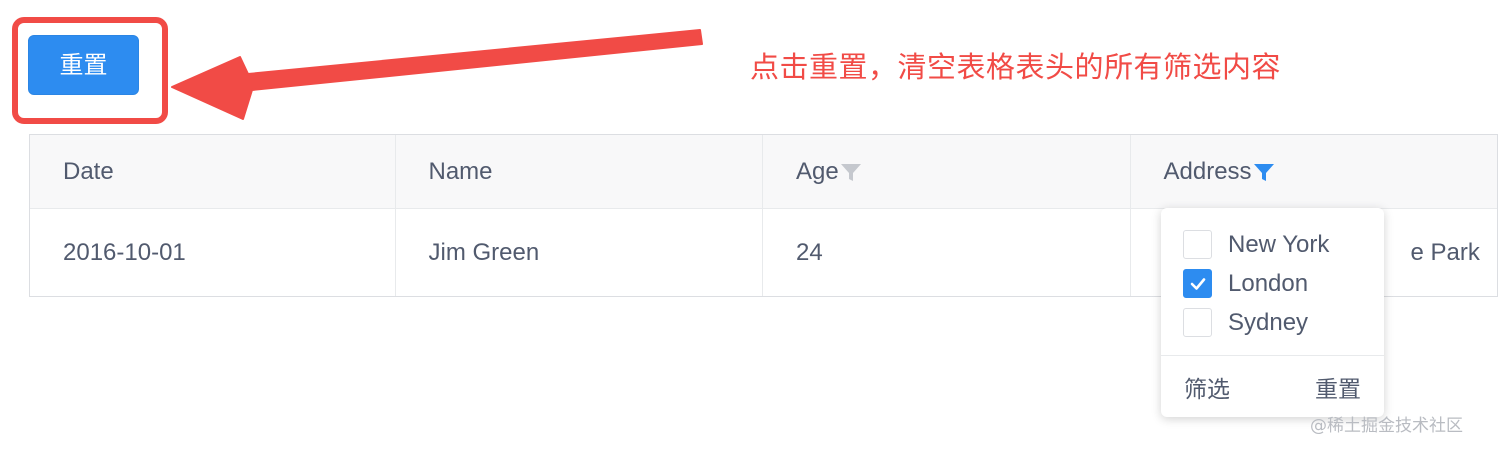 The image size is (1512, 449). Describe the element at coordinates (817, 171) in the screenshot. I see `column-header-label: Age` at that location.